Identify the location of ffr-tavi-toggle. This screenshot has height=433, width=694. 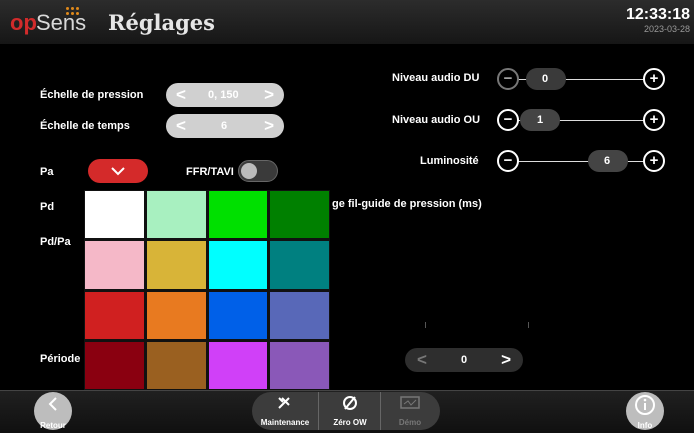
(258, 171).